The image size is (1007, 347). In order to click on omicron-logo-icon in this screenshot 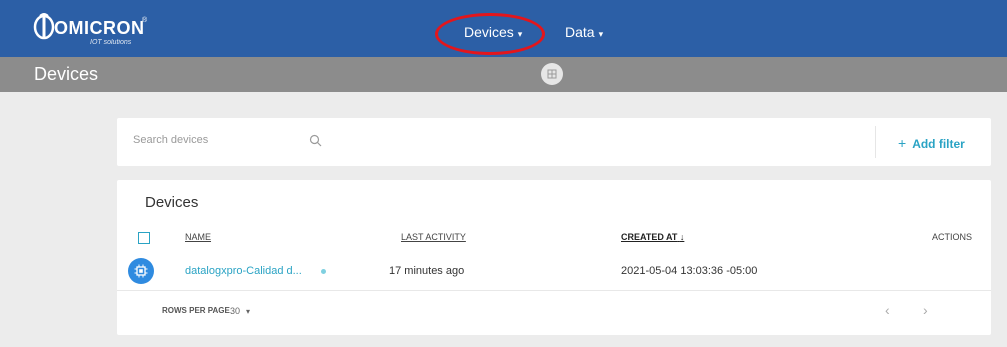, I will do `click(44, 26)`.